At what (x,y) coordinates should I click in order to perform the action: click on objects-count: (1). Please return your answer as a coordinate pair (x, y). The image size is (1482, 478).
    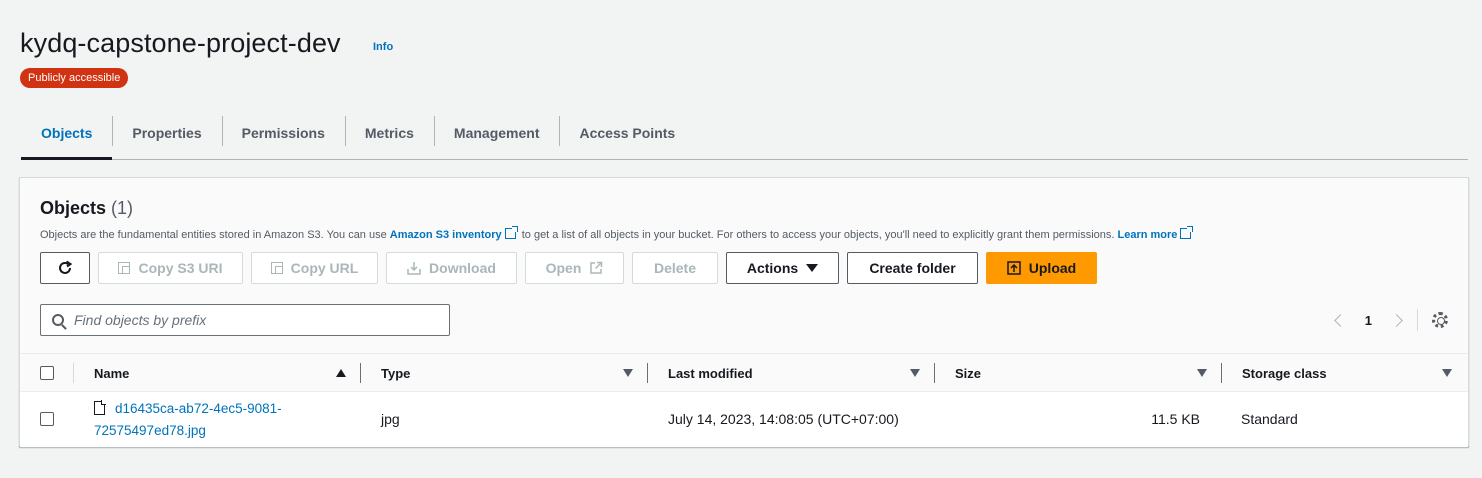
    Looking at the image, I should click on (122, 208).